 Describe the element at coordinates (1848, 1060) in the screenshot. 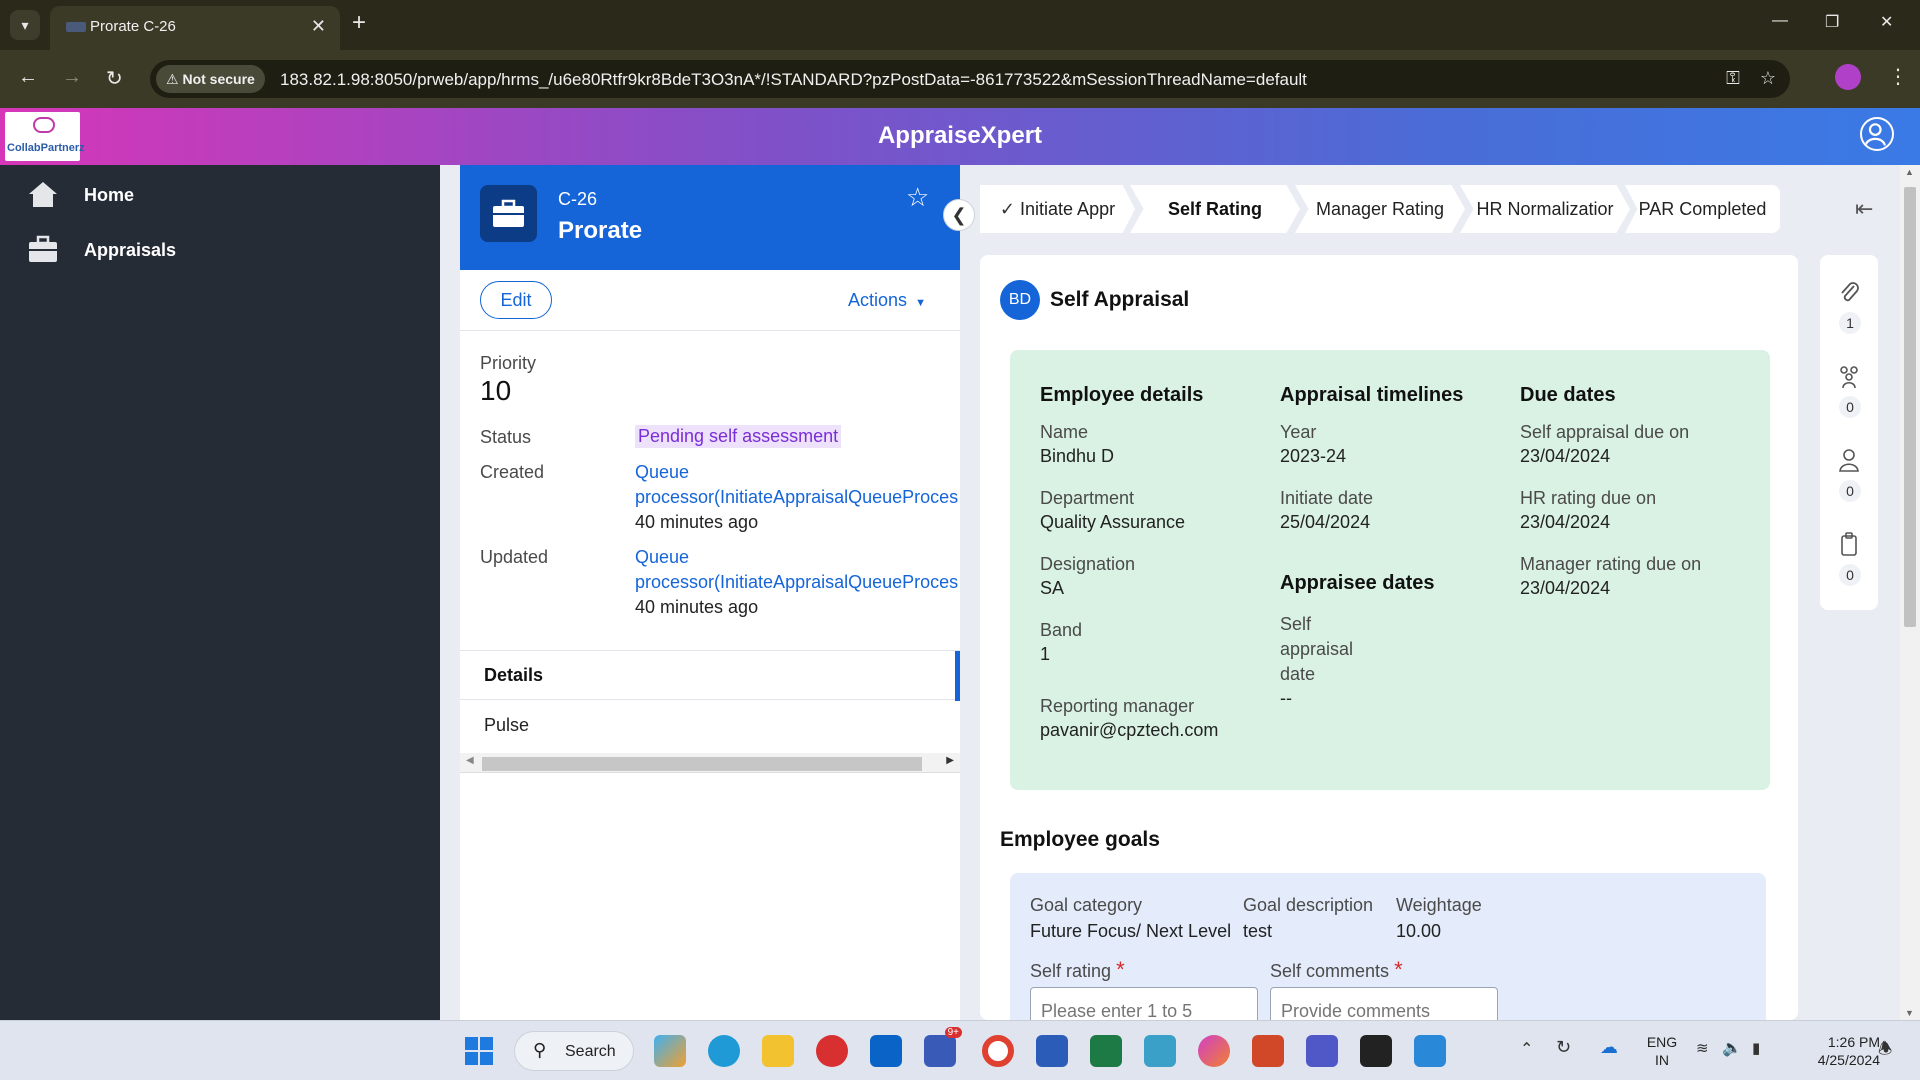

I see `clock-date: 4/25/2024` at that location.